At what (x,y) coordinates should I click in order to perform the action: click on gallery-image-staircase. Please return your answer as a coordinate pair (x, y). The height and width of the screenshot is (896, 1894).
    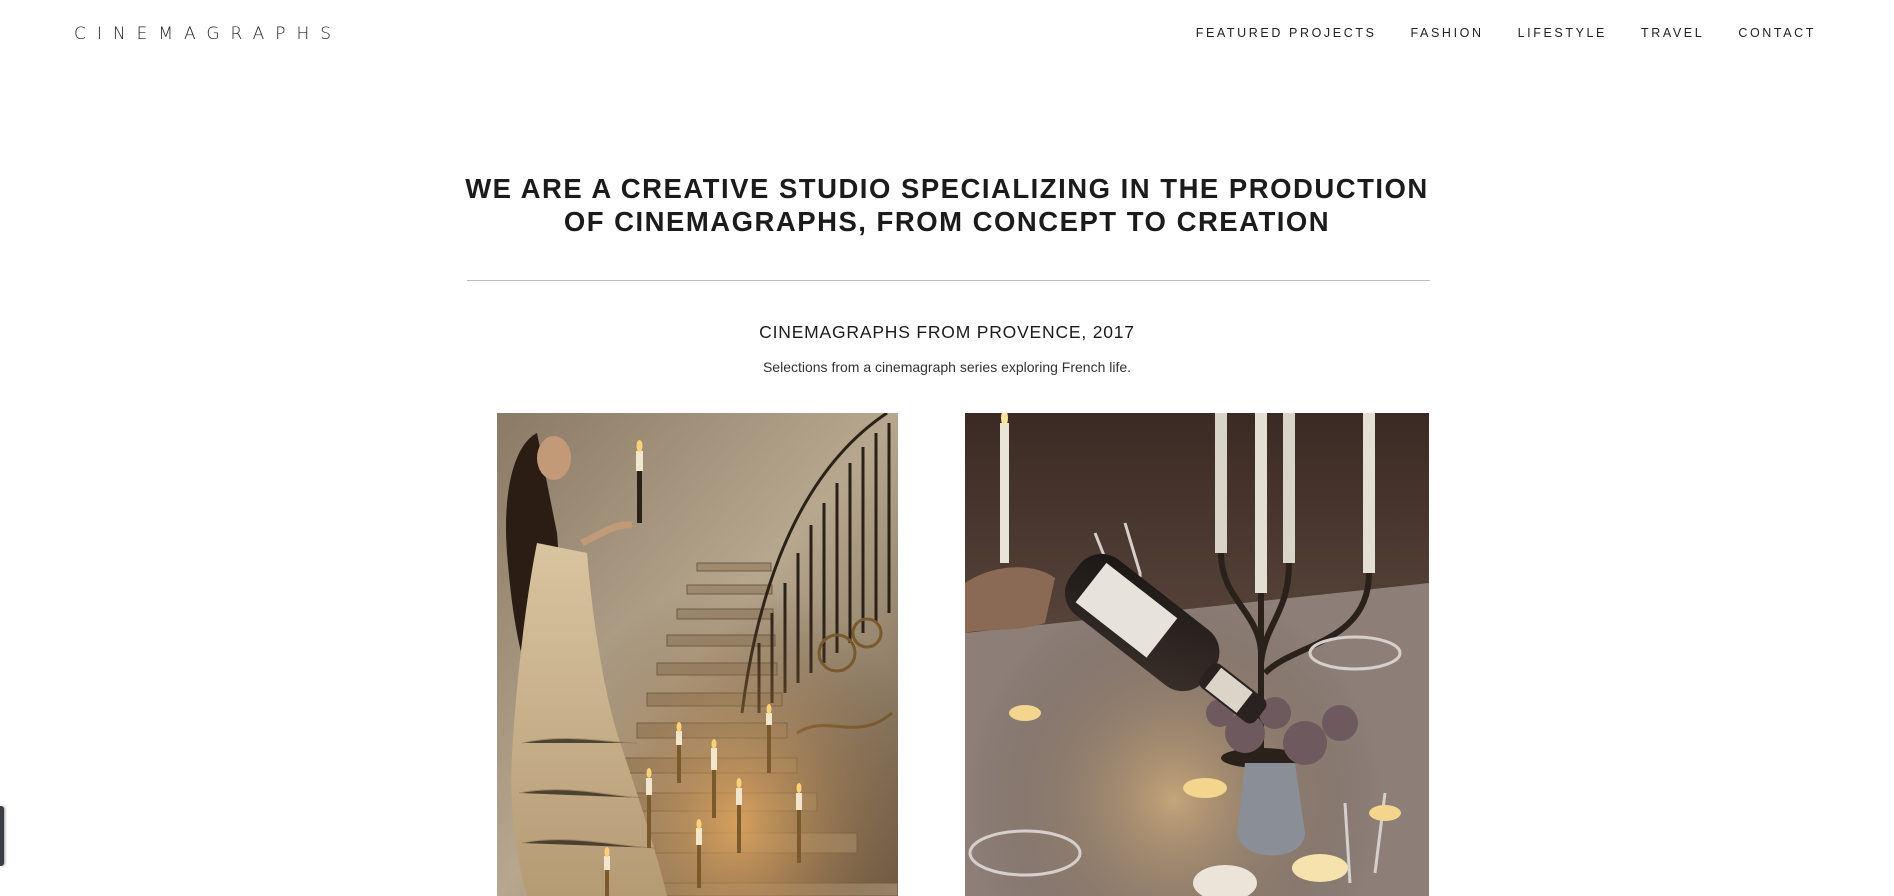
    Looking at the image, I should click on (697, 654).